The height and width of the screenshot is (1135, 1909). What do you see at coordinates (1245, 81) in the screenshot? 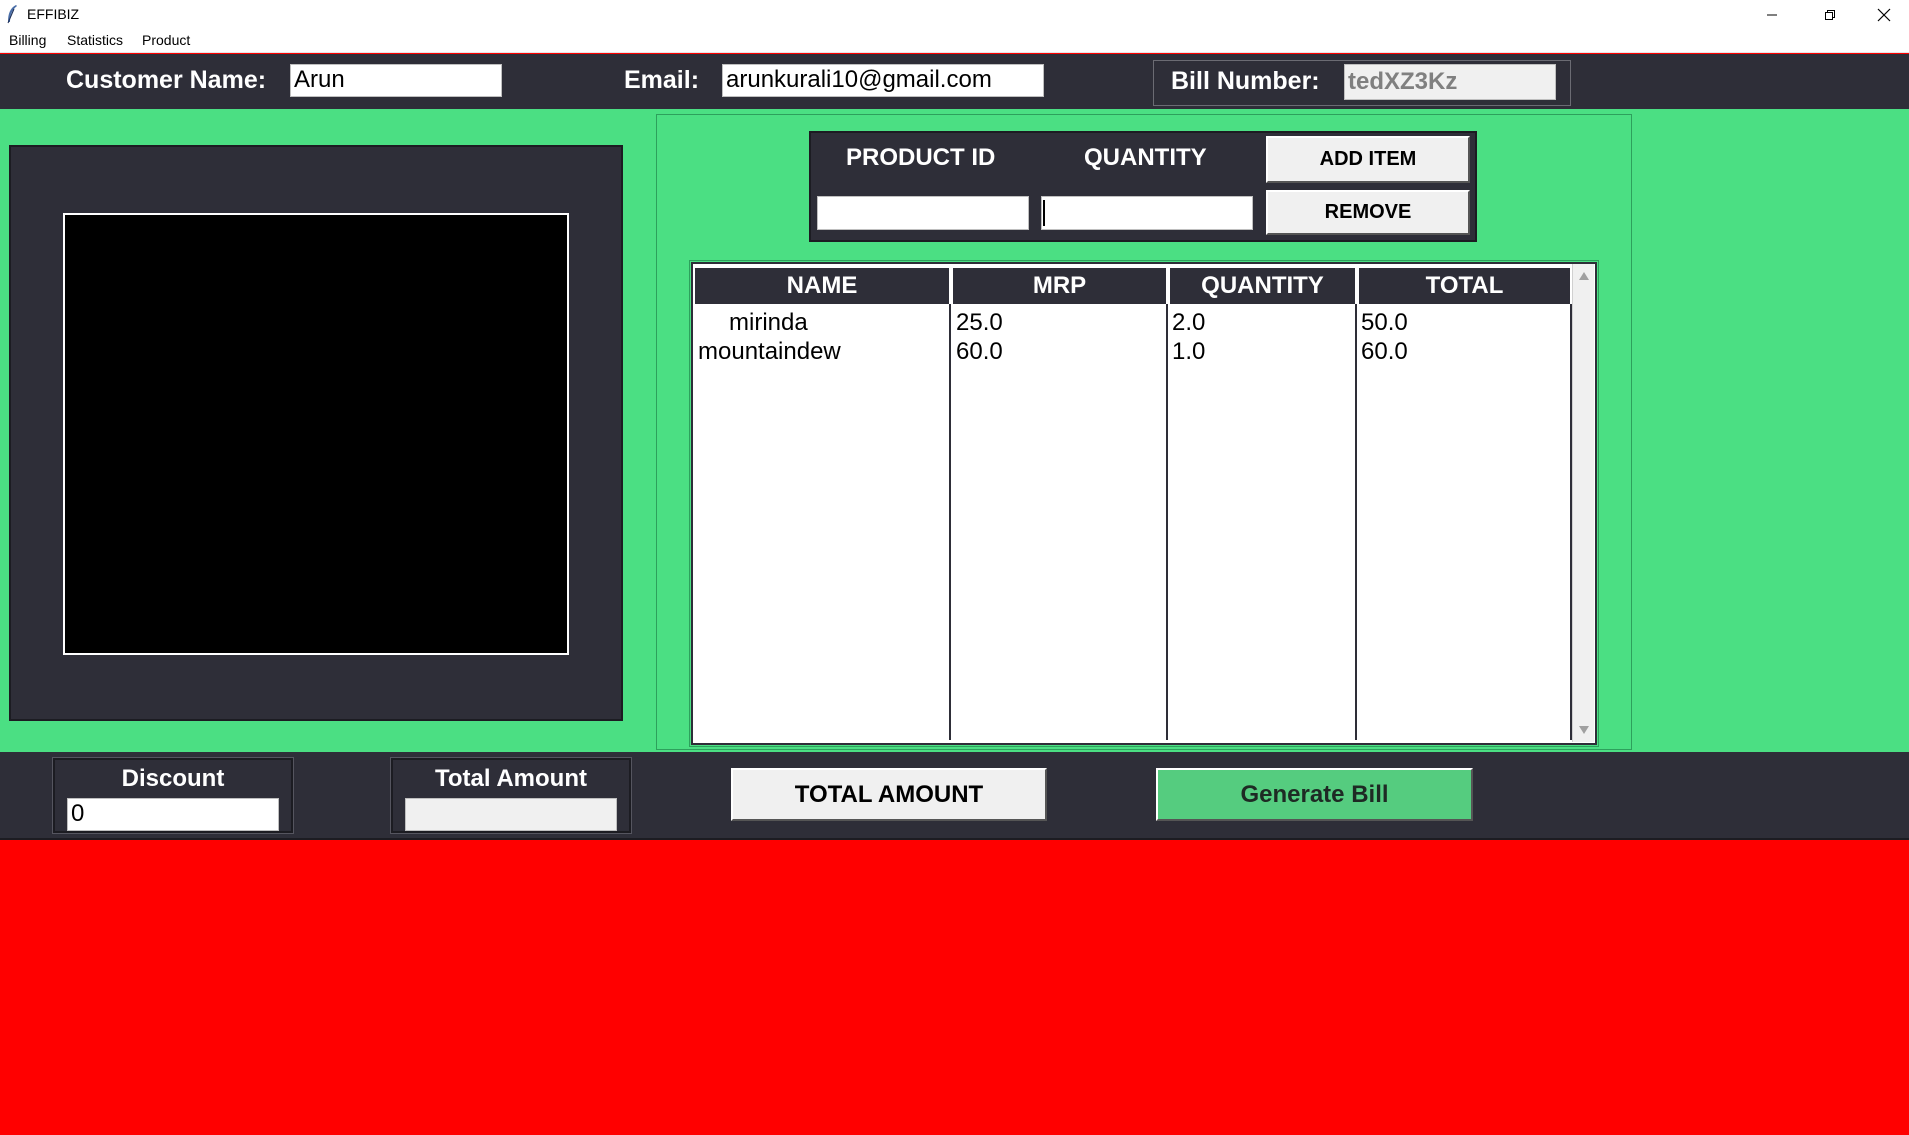
I see `bill-number-label: Bill Number:` at bounding box center [1245, 81].